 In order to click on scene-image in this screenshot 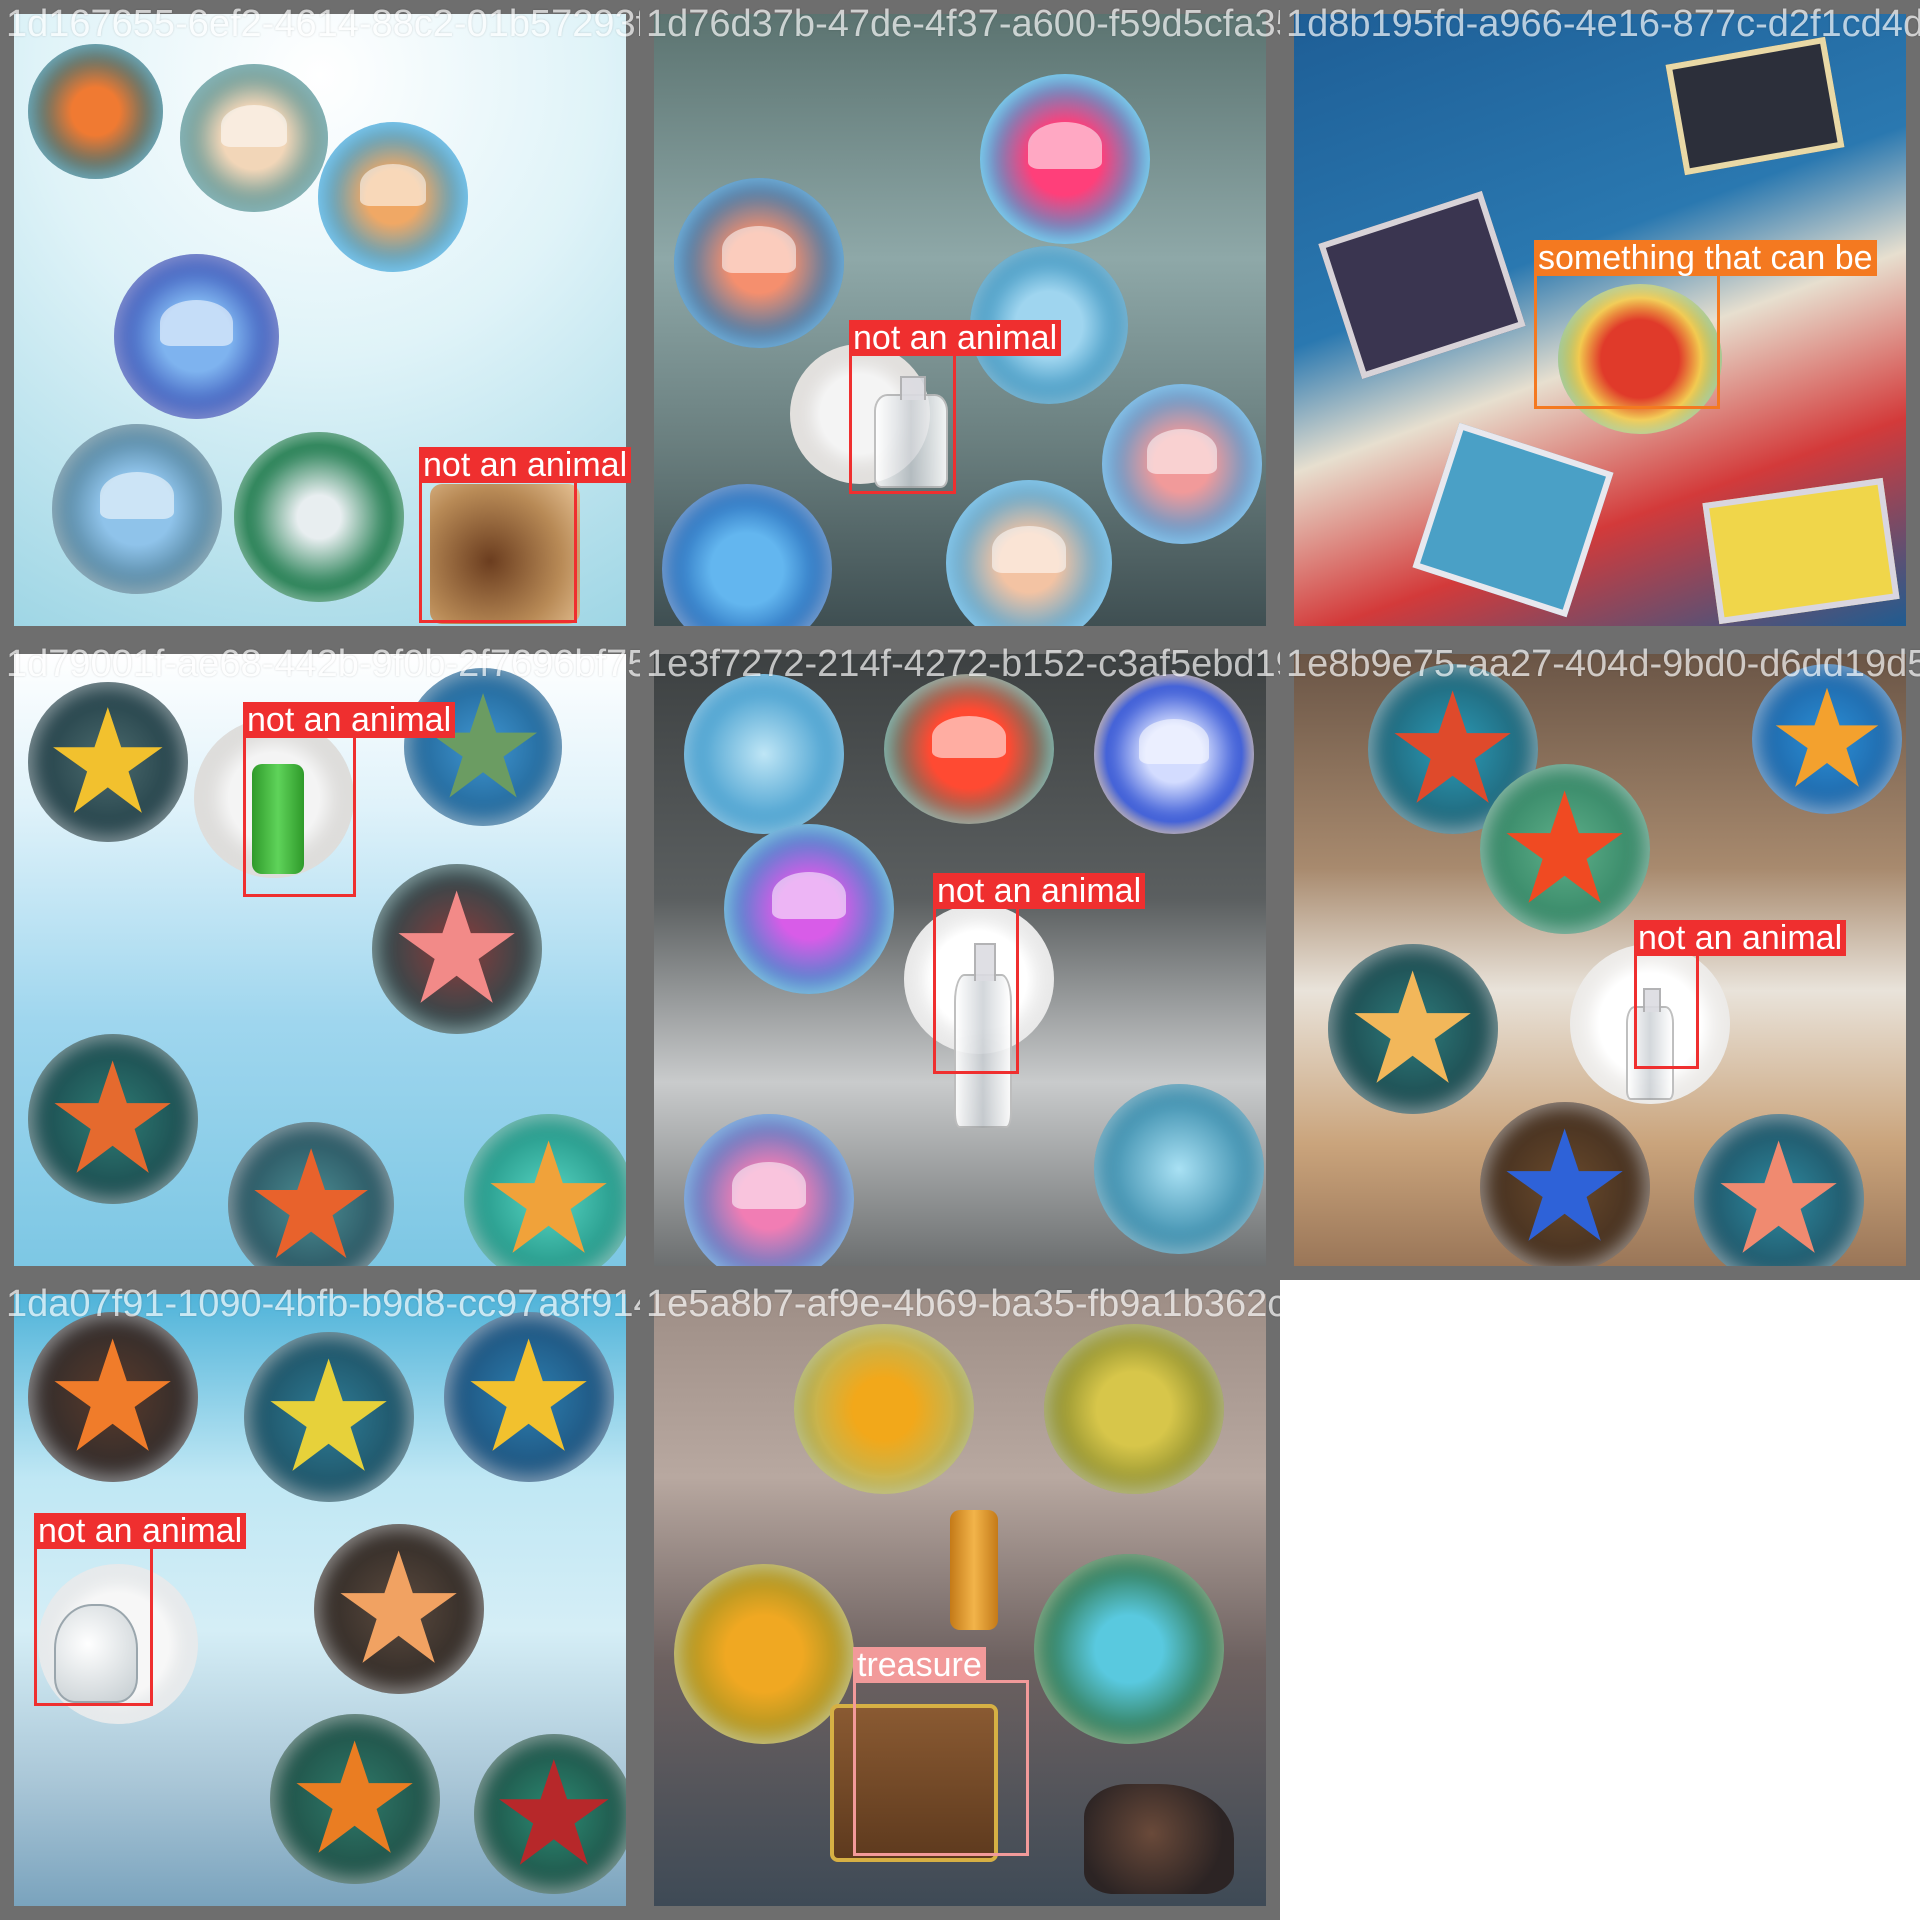, I will do `click(1600, 960)`.